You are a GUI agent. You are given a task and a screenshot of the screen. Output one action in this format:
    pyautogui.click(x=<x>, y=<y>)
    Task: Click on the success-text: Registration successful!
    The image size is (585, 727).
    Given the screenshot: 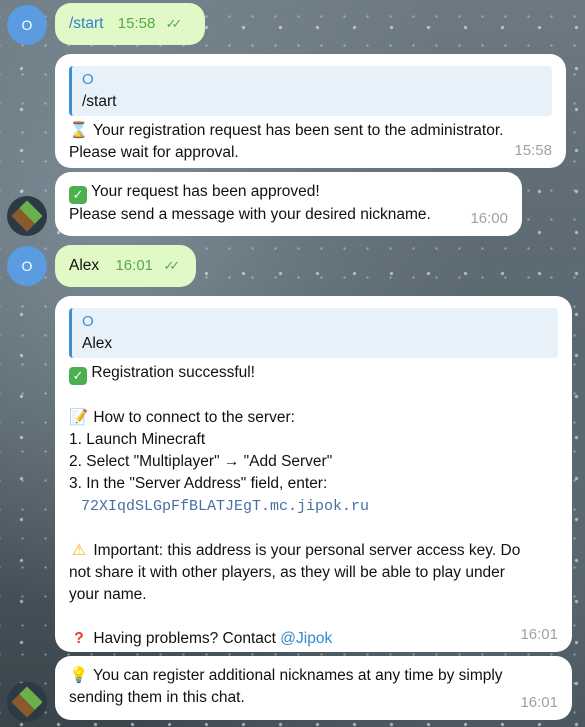 What is the action you would take?
    pyautogui.click(x=173, y=372)
    